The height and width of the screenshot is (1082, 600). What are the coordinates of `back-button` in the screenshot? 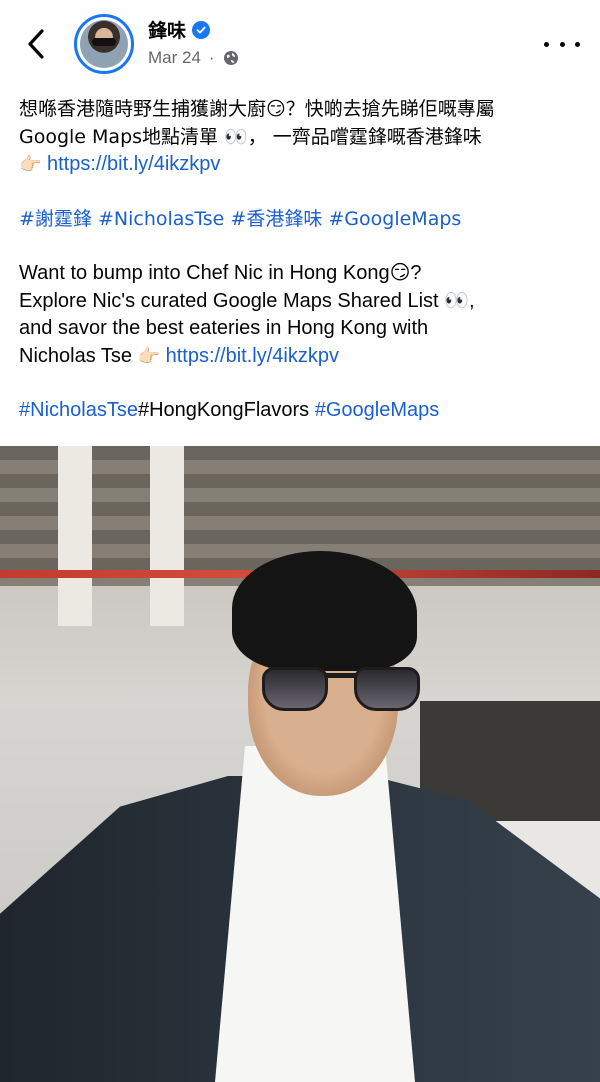 It's located at (36, 44).